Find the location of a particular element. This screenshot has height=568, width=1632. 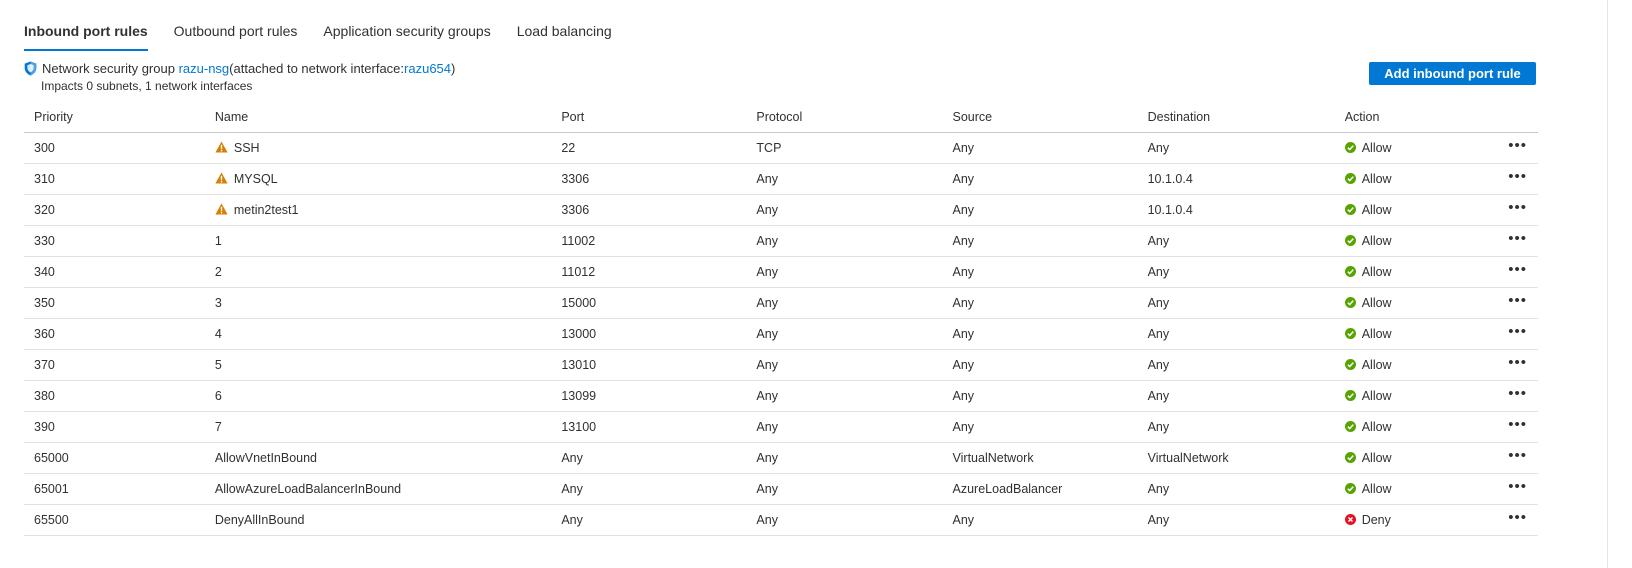

tab-load-balancing: Load balancing is located at coordinates (564, 33).